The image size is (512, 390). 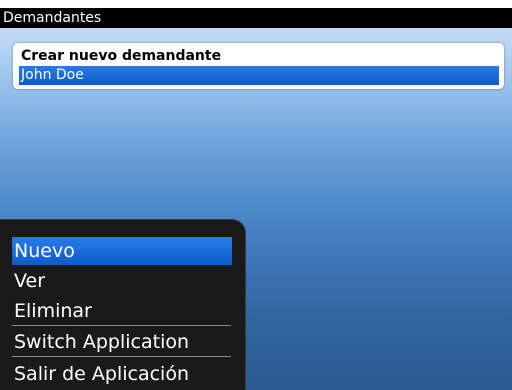 I want to click on menu-item-eliminar: Eliminar, so click(x=122, y=311).